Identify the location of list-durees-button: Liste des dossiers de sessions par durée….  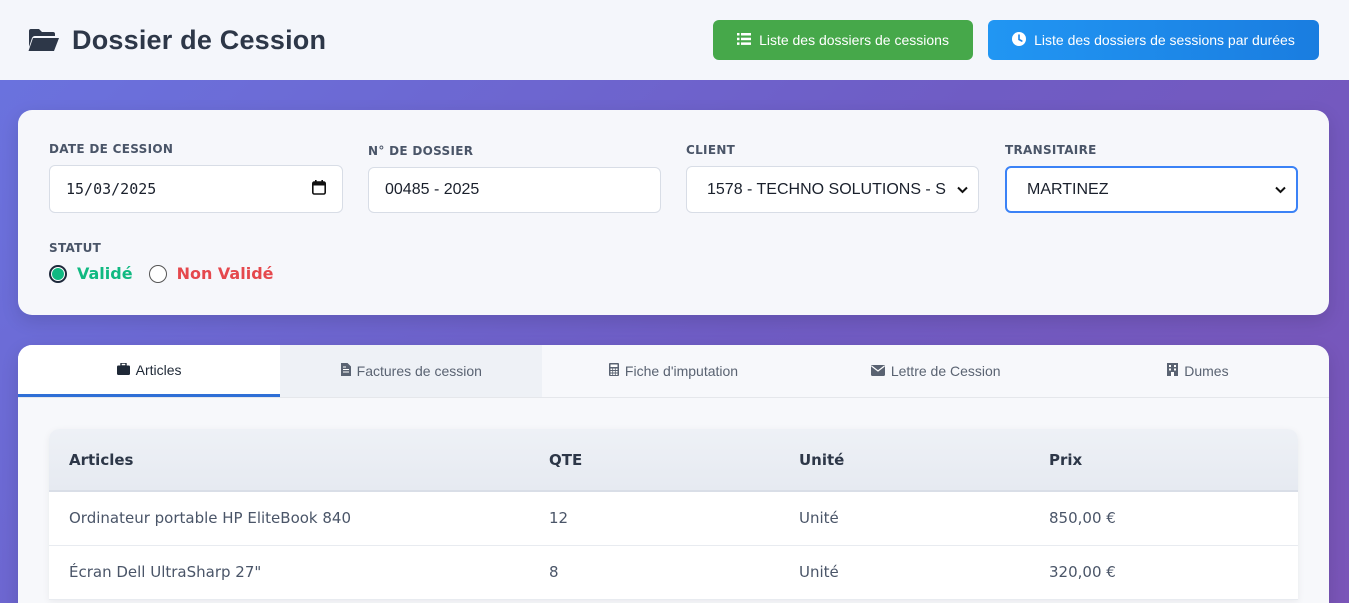
(1153, 40).